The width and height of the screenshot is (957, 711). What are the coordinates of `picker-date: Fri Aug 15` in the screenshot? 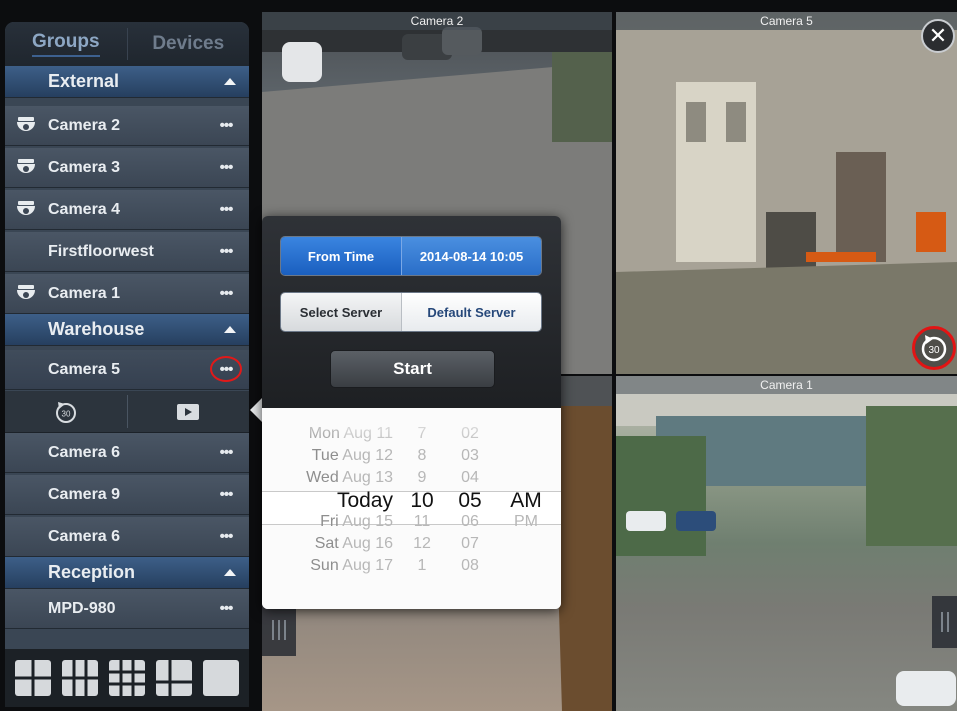 It's located at (356, 522).